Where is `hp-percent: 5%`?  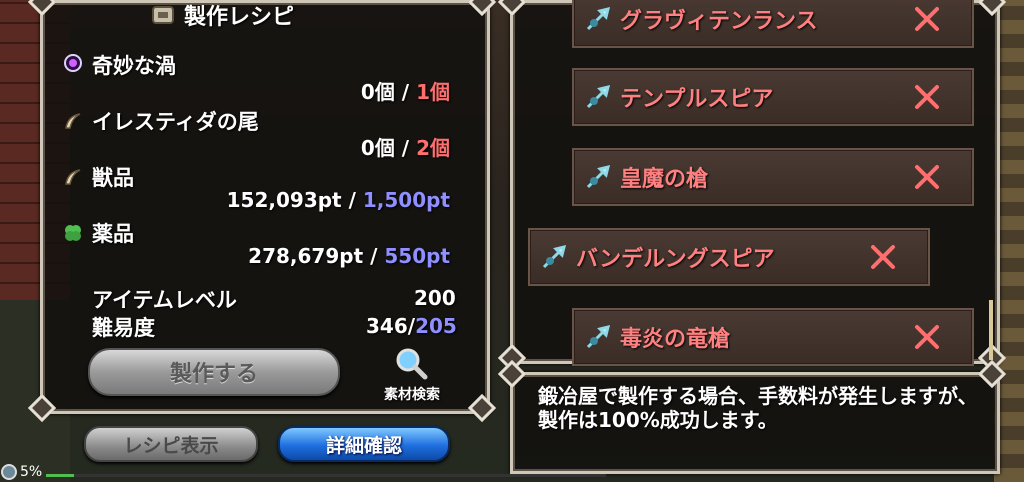 hp-percent: 5% is located at coordinates (31, 472).